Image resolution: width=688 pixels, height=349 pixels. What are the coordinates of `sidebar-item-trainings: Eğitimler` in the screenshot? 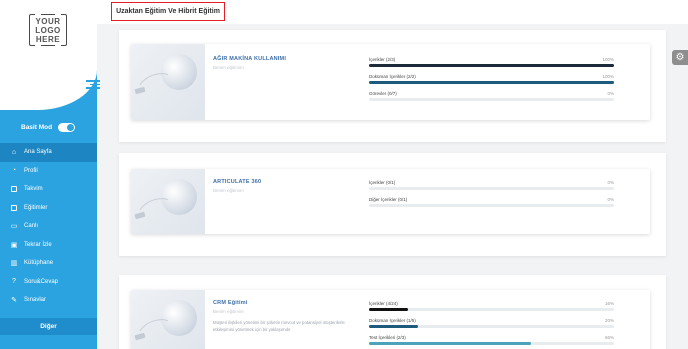 It's located at (48, 208).